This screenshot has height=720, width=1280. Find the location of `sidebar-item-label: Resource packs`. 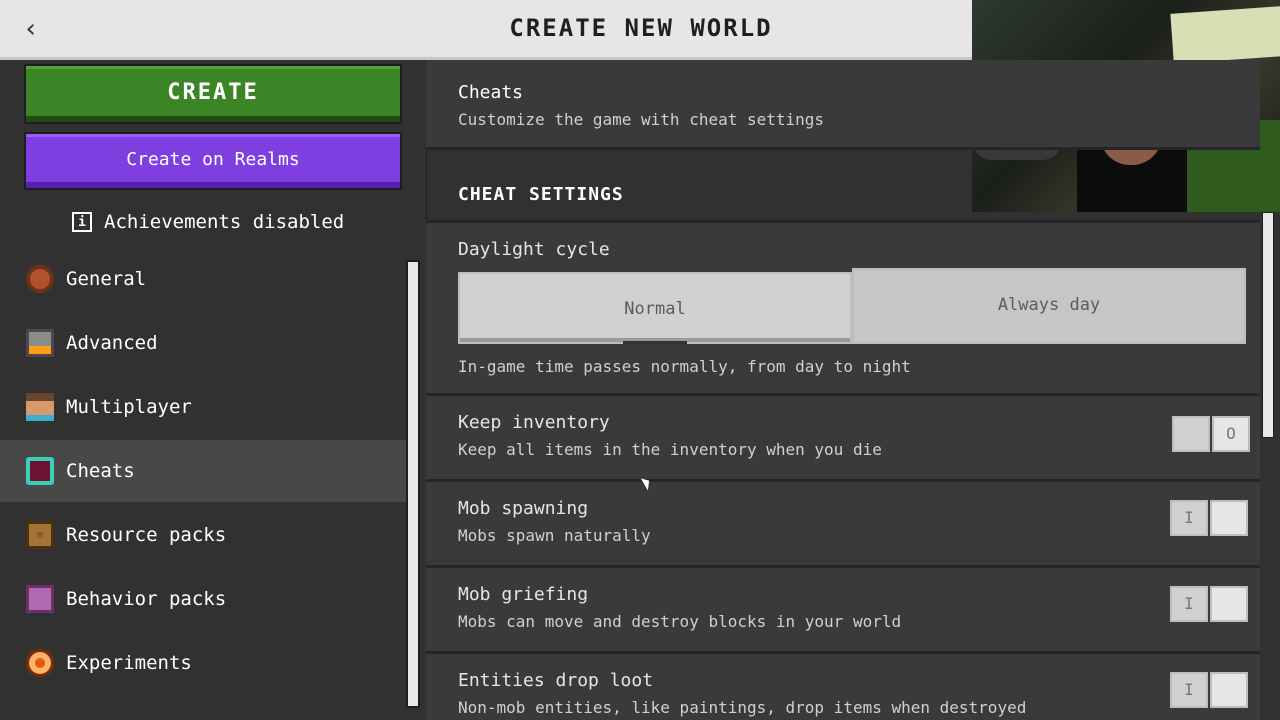

sidebar-item-label: Resource packs is located at coordinates (146, 535).